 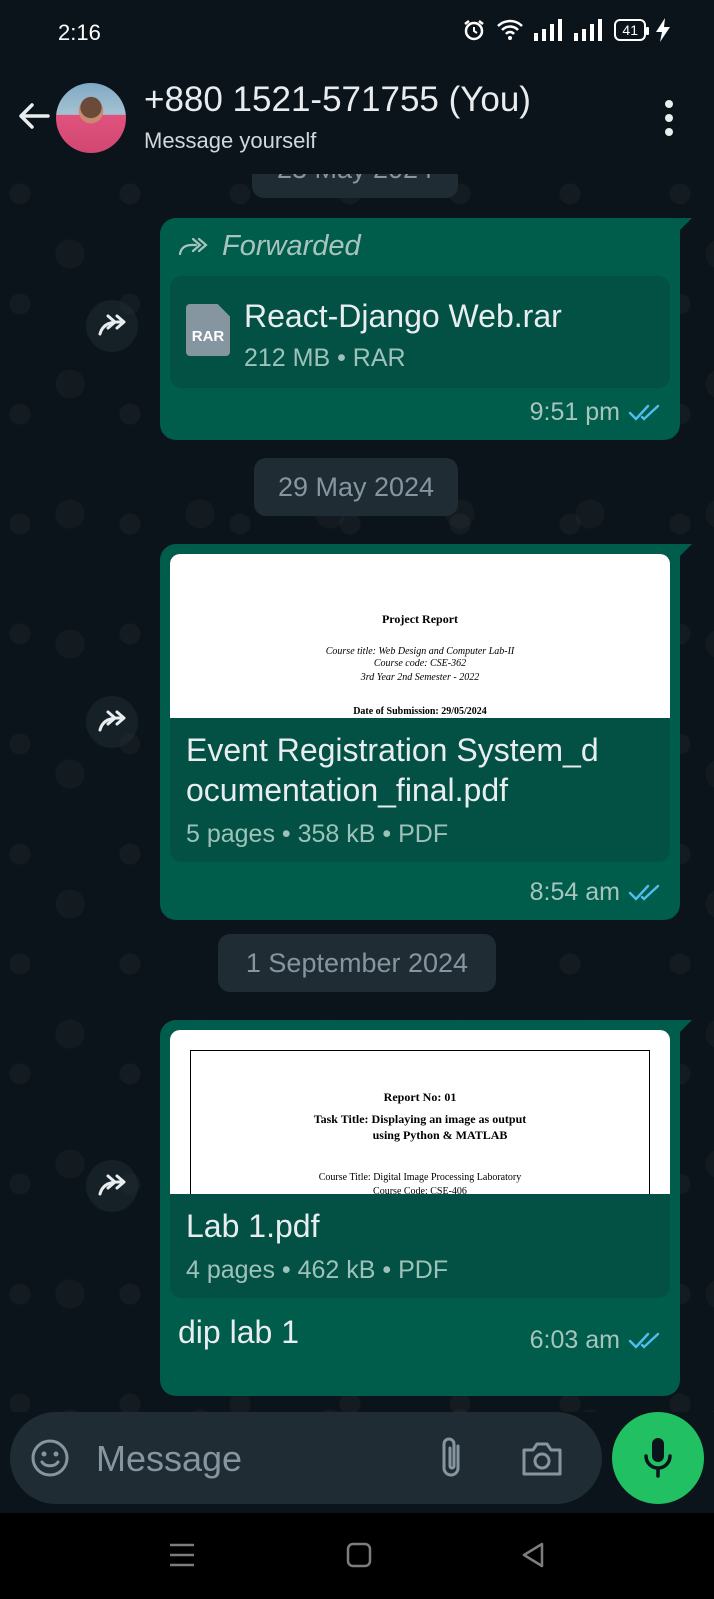 I want to click on camera-icon, so click(x=542, y=1458).